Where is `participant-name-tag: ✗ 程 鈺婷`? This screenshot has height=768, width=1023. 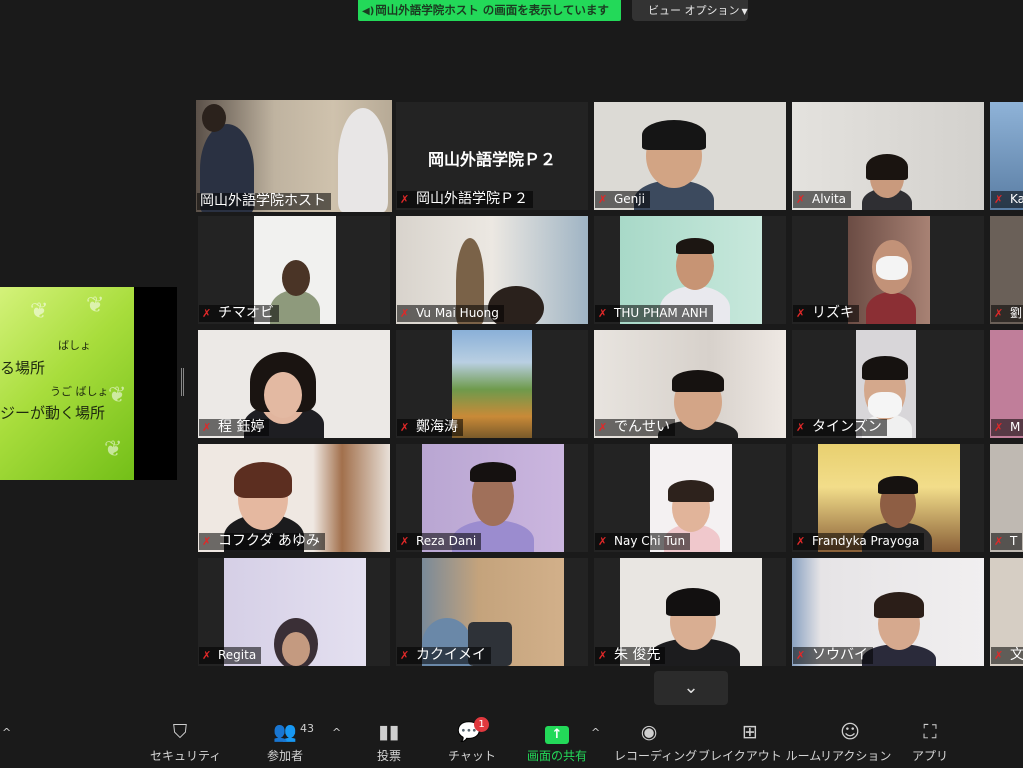 participant-name-tag: ✗ 程 鈺婷 is located at coordinates (234, 427).